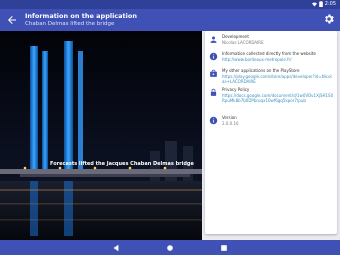 This screenshot has width=340, height=255. What do you see at coordinates (230, 123) in the screenshot?
I see `version-value: 2.0.0.16` at bounding box center [230, 123].